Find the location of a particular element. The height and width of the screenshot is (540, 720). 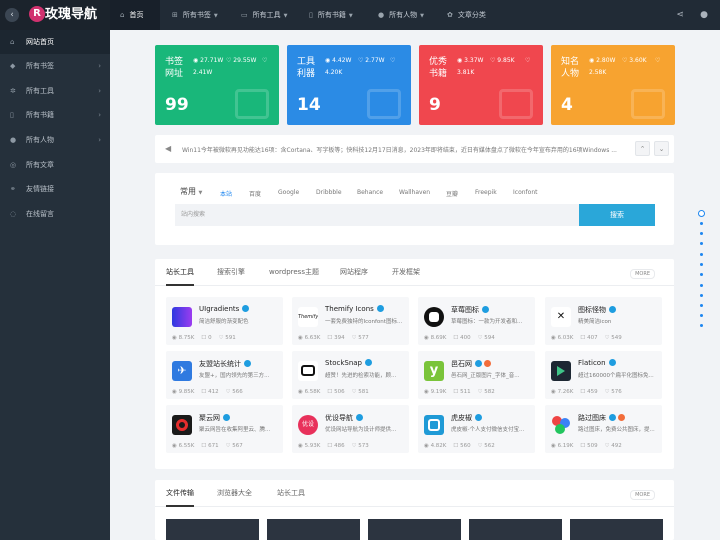

chevron-down-icon: ⌄ is located at coordinates (661, 148).